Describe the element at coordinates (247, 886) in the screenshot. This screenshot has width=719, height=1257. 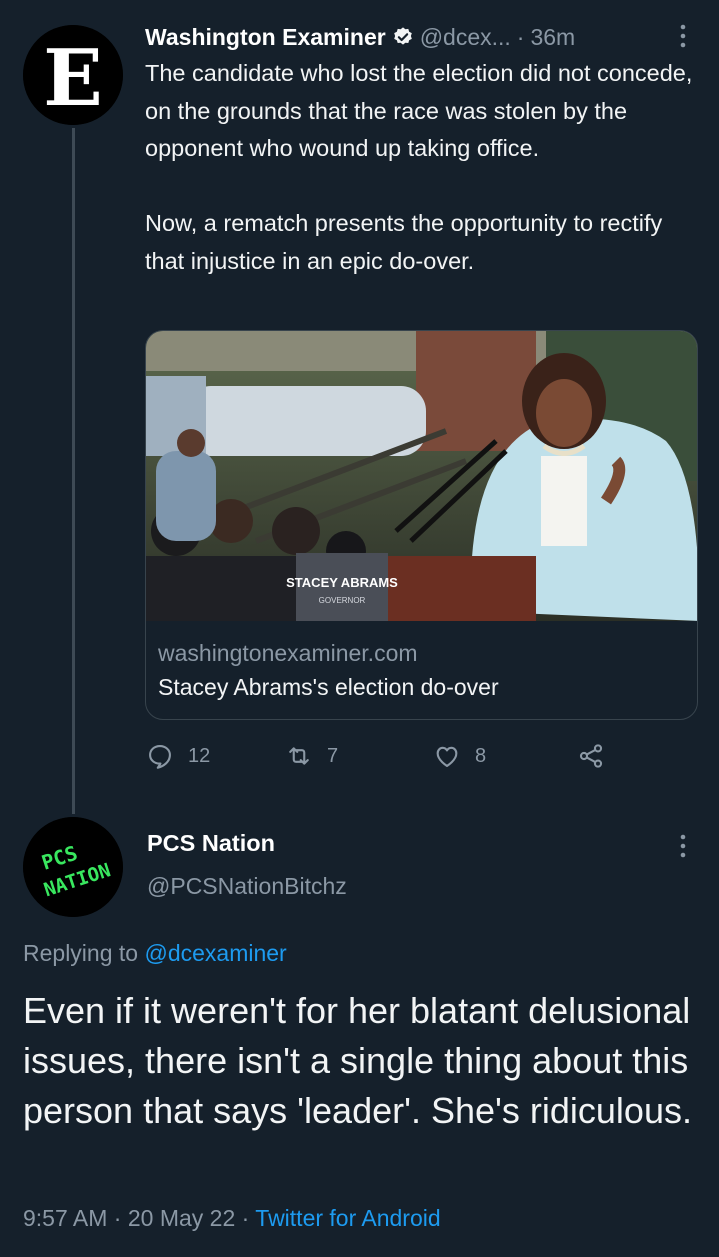
I see `reply-author-handle: @PCSNationBitchz` at that location.